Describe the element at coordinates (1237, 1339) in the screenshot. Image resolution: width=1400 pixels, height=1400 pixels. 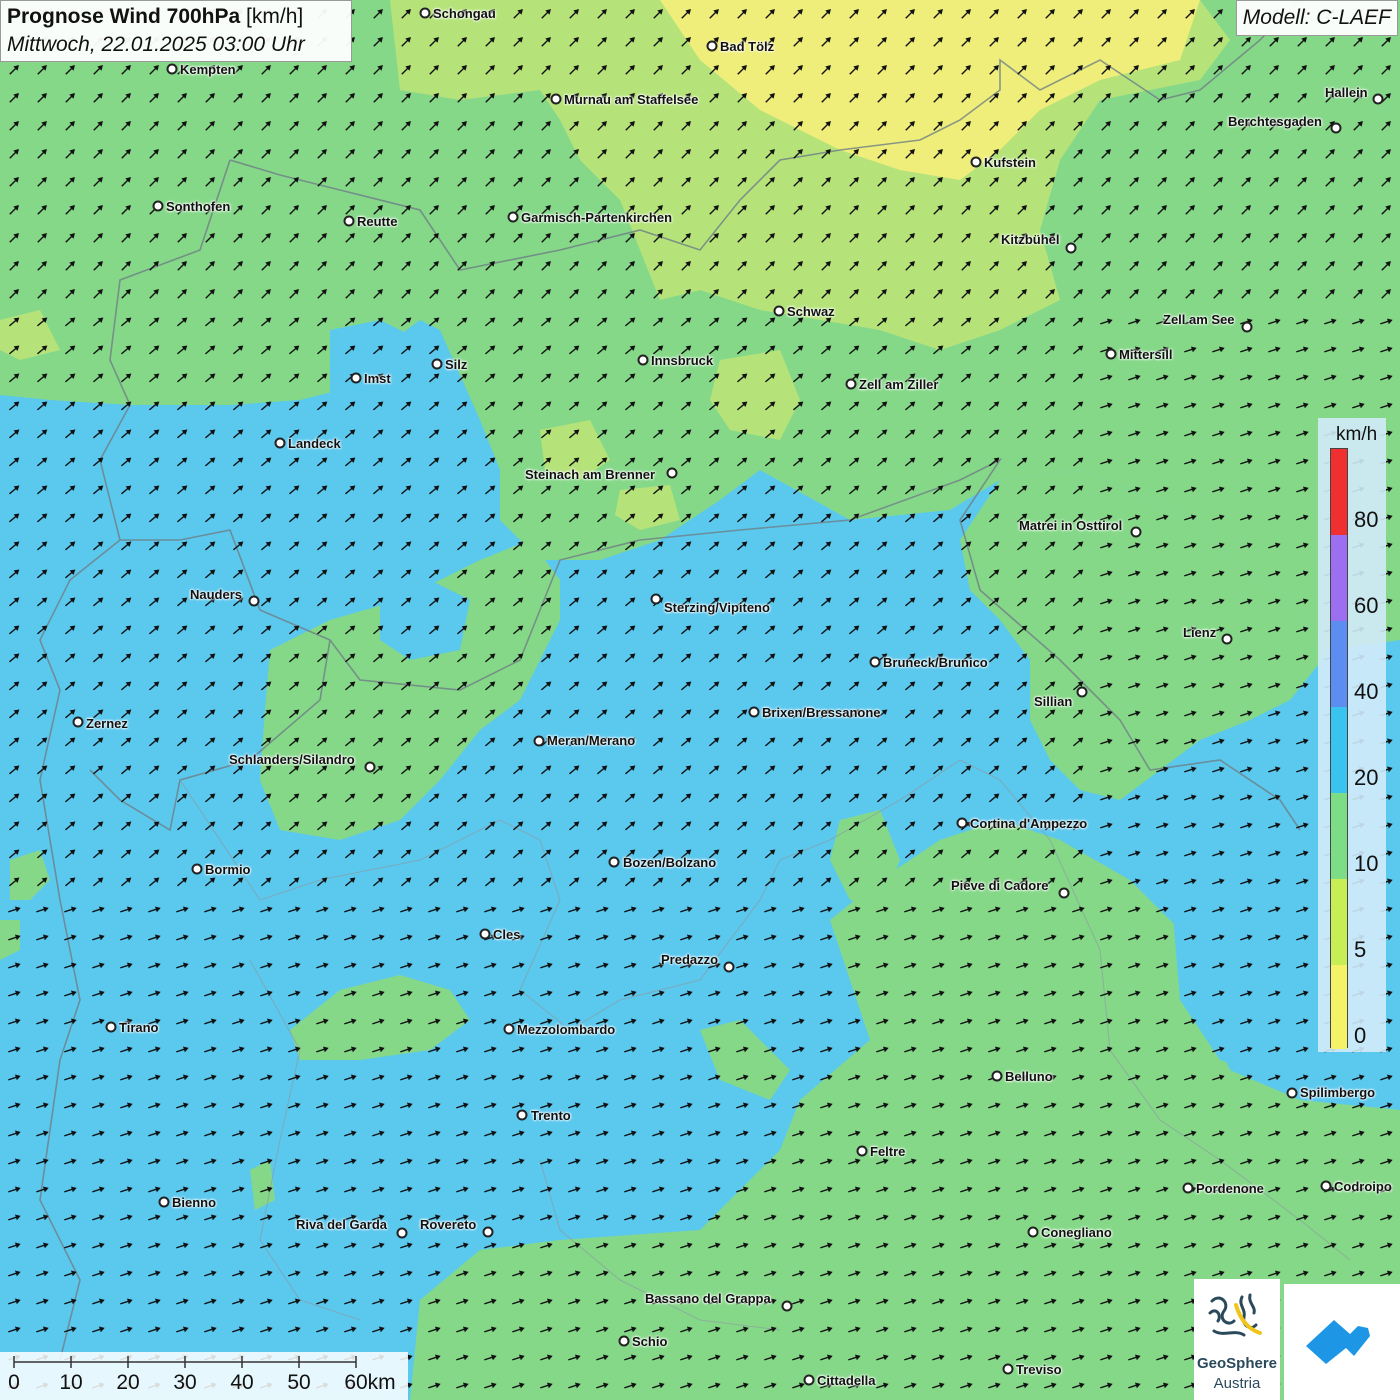
I see `geosphere-austria-logo: GeoSphere Austria` at that location.